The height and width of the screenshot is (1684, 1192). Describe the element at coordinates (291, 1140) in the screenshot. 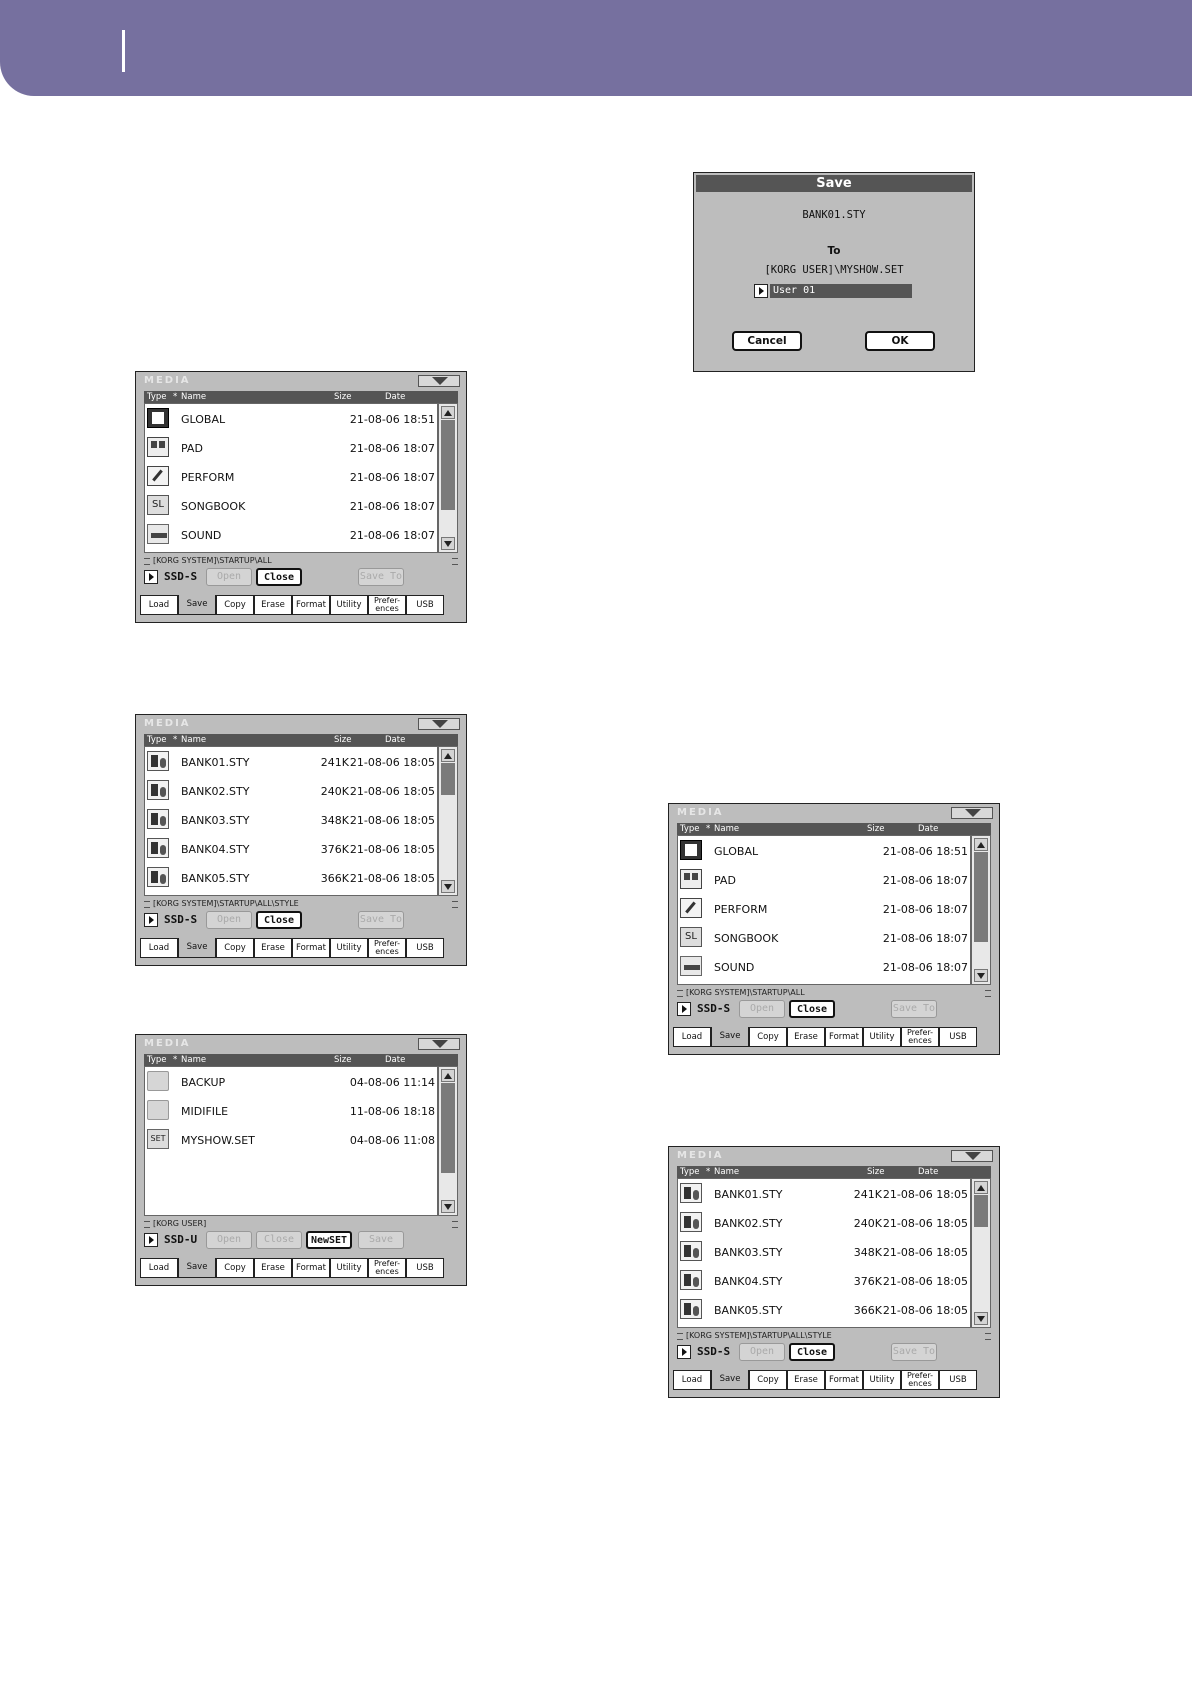

I see `file-row: SET MYSHOW.SET 04-08-06 11:08` at that location.